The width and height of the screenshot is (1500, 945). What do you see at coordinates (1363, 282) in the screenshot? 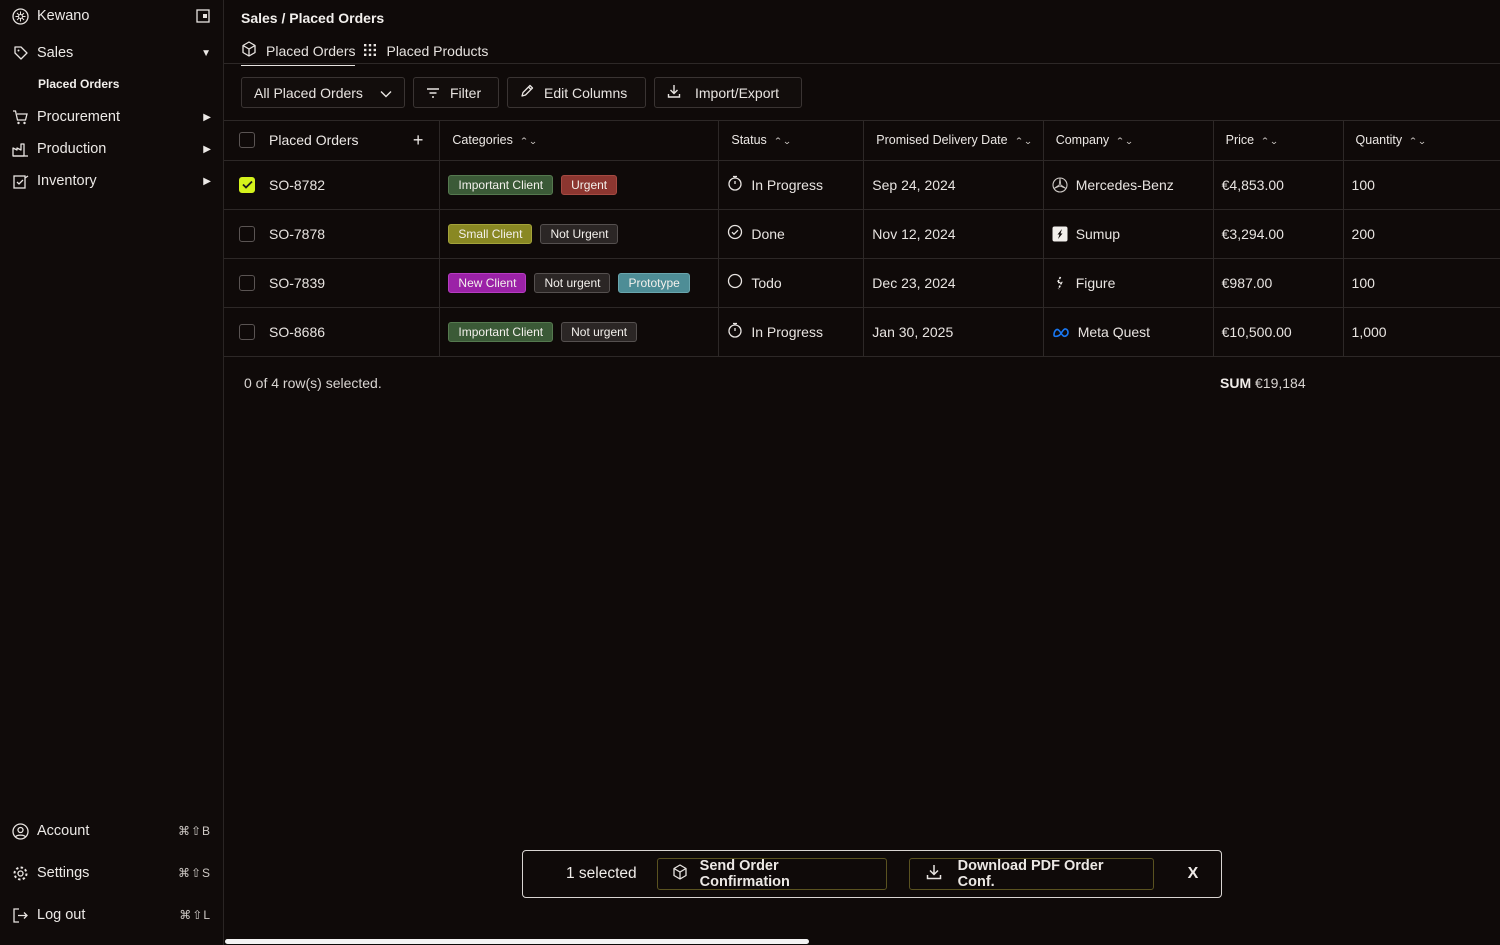
I see `quantity: 100` at bounding box center [1363, 282].